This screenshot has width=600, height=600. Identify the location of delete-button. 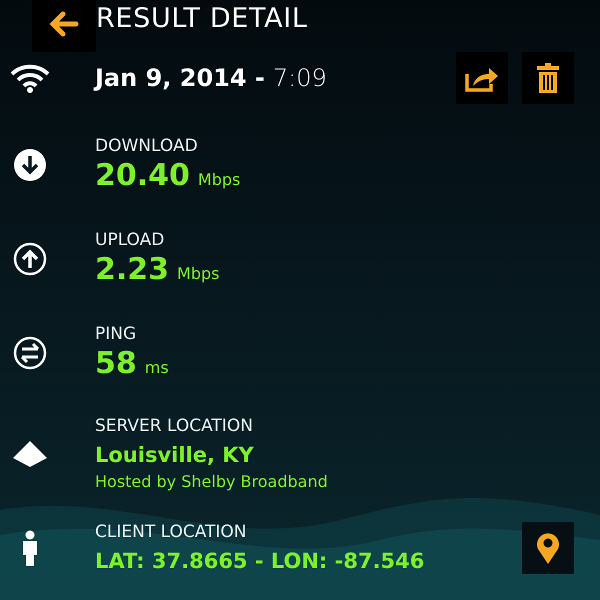
(548, 78).